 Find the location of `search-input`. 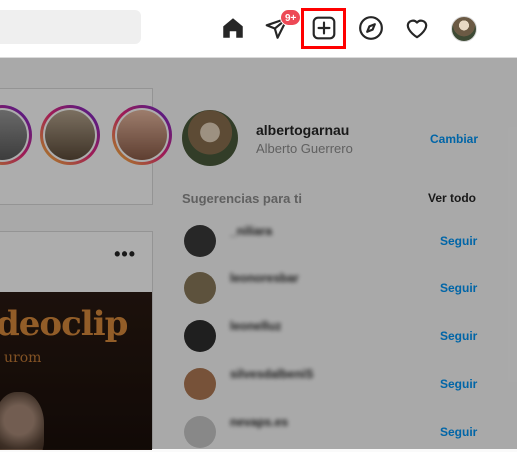

search-input is located at coordinates (70, 27).